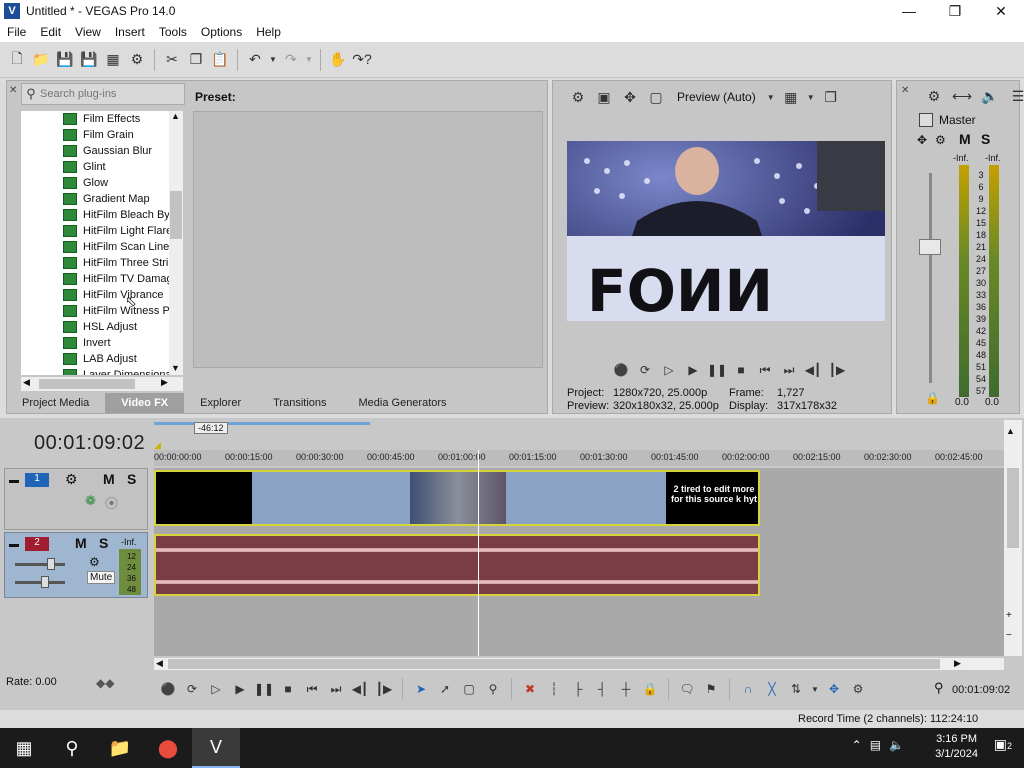 This screenshot has height=768, width=1024. Describe the element at coordinates (40, 582) in the screenshot. I see `pan-slider` at that location.